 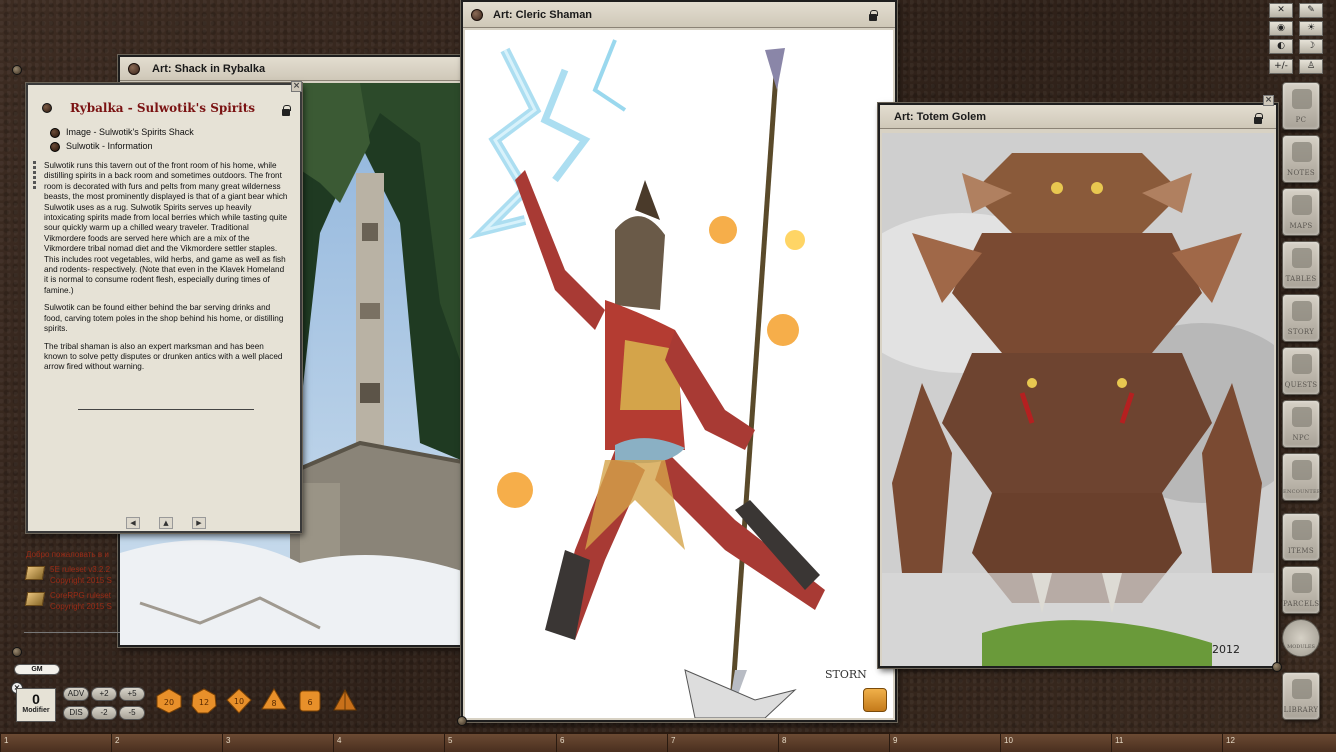 I want to click on d10-die: 10, so click(x=239, y=701).